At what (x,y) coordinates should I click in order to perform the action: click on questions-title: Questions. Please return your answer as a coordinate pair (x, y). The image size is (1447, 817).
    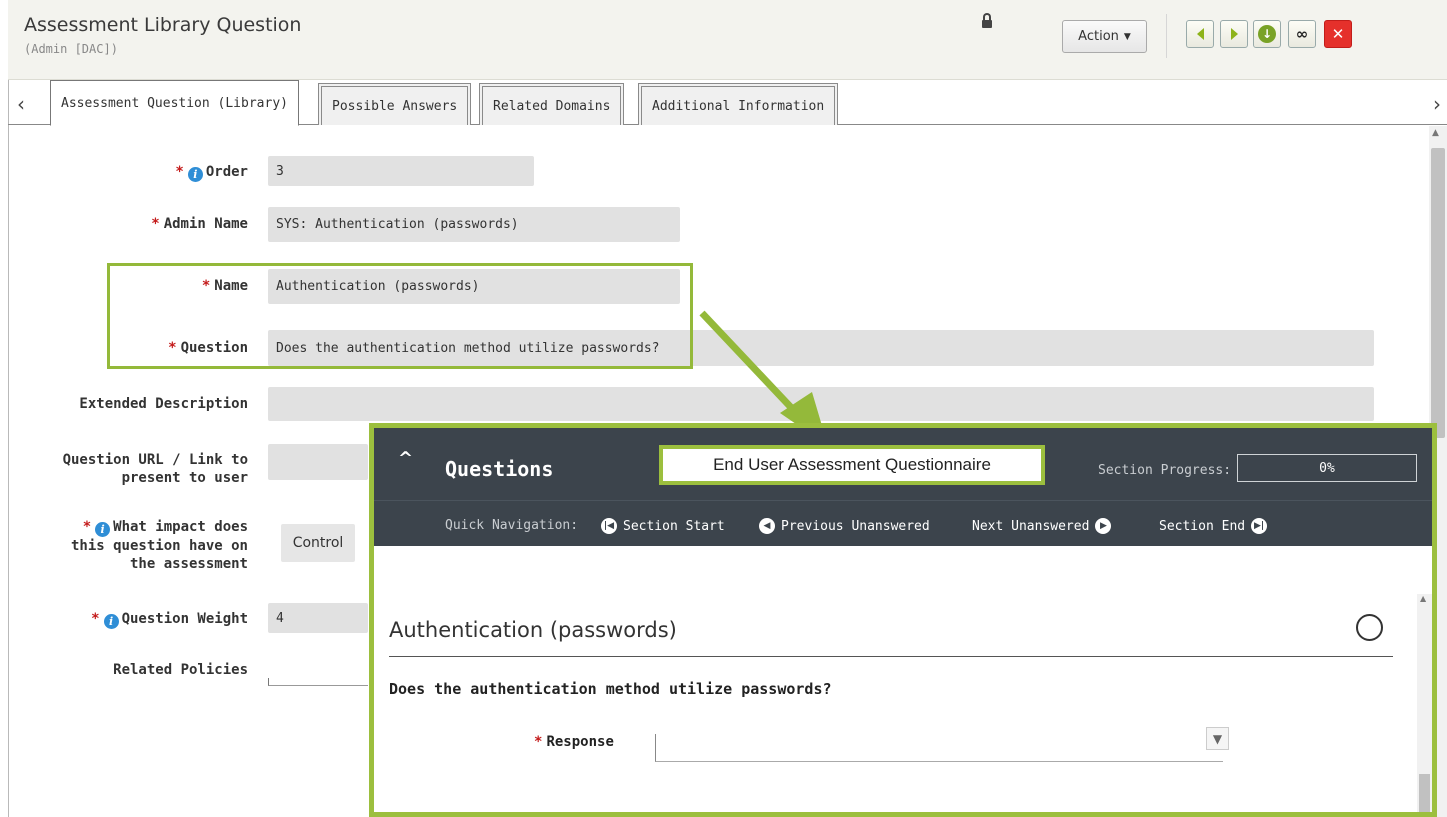
    Looking at the image, I should click on (499, 469).